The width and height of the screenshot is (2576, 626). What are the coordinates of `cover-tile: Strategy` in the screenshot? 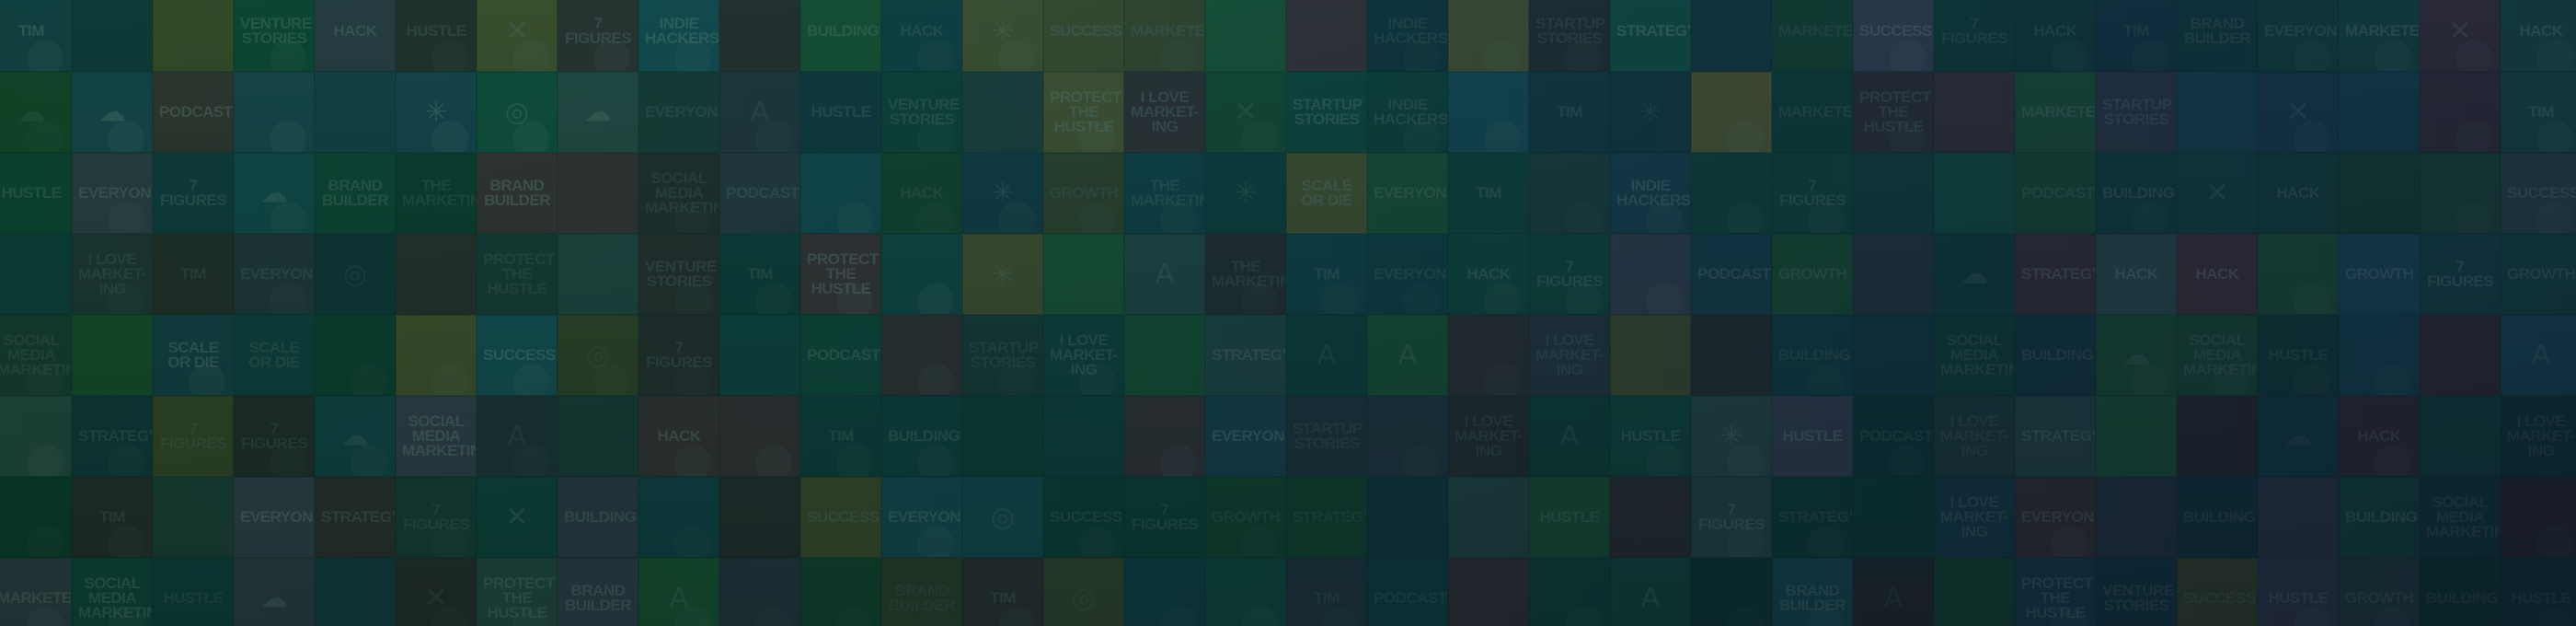 It's located at (112, 436).